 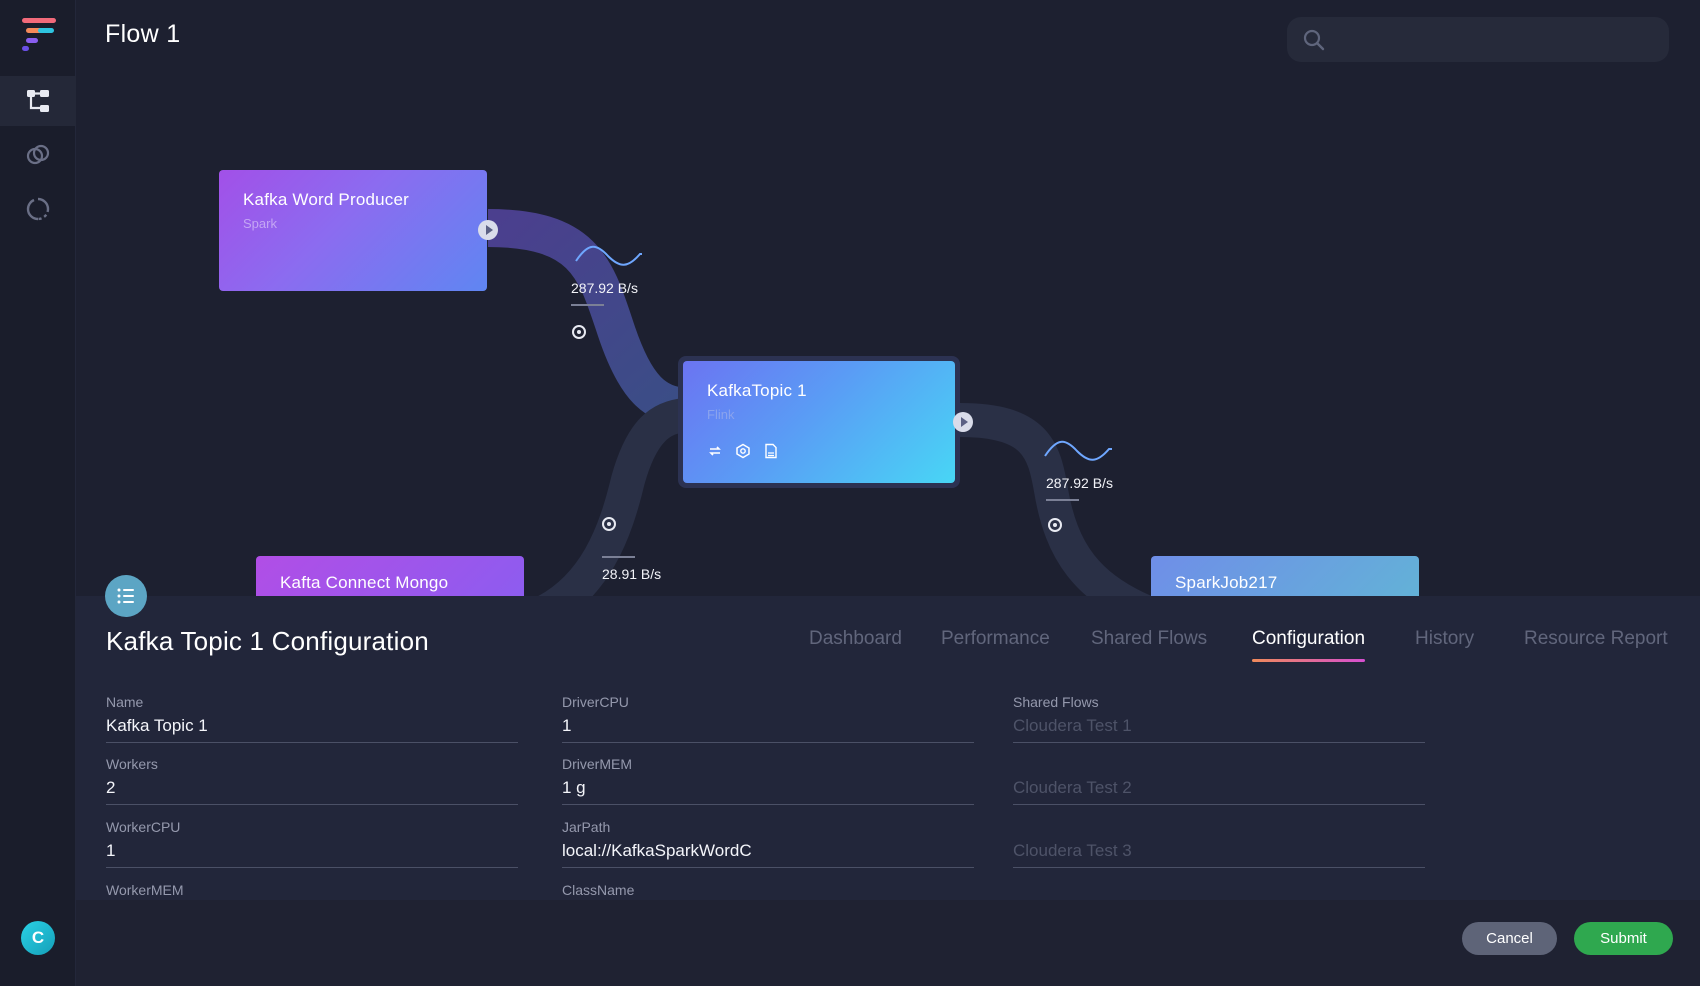 What do you see at coordinates (586, 827) in the screenshot?
I see `field-label: JarPath` at bounding box center [586, 827].